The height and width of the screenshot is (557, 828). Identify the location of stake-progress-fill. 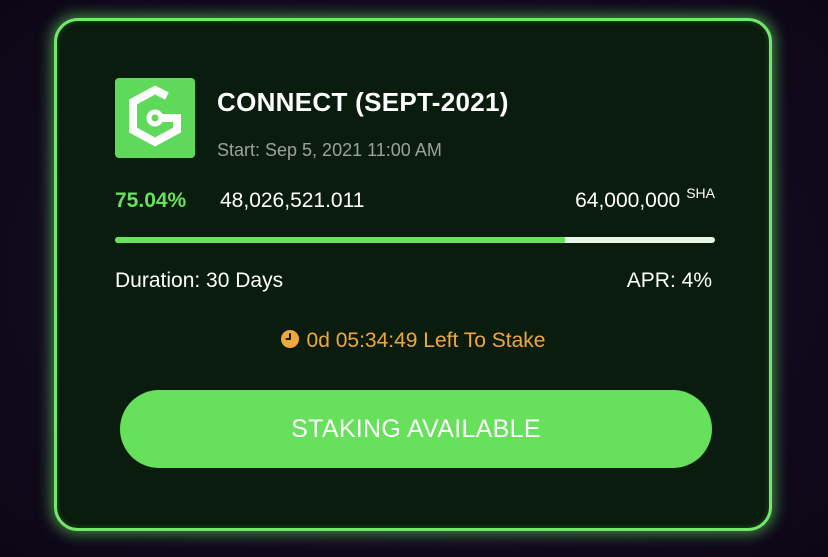
(340, 240).